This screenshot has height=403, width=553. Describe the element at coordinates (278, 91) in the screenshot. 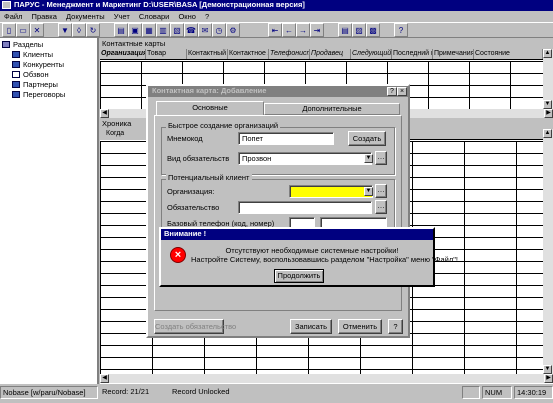

I see `dialog-titlebar: Контактная карта: Добавление` at that location.